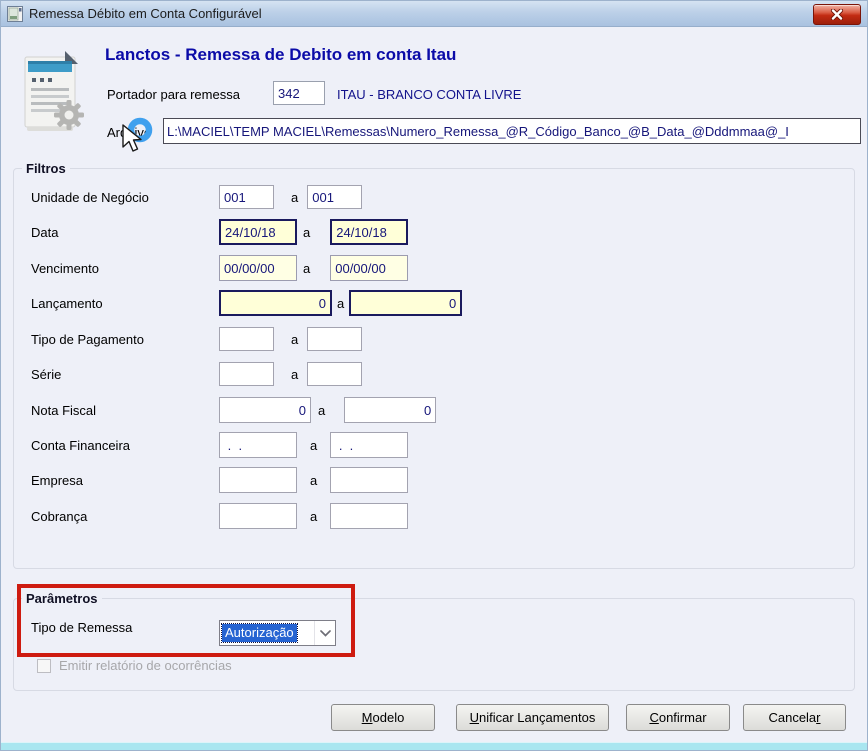 The height and width of the screenshot is (751, 868). Describe the element at coordinates (335, 339) in the screenshot. I see `tipo-pagamento-to-input` at that location.